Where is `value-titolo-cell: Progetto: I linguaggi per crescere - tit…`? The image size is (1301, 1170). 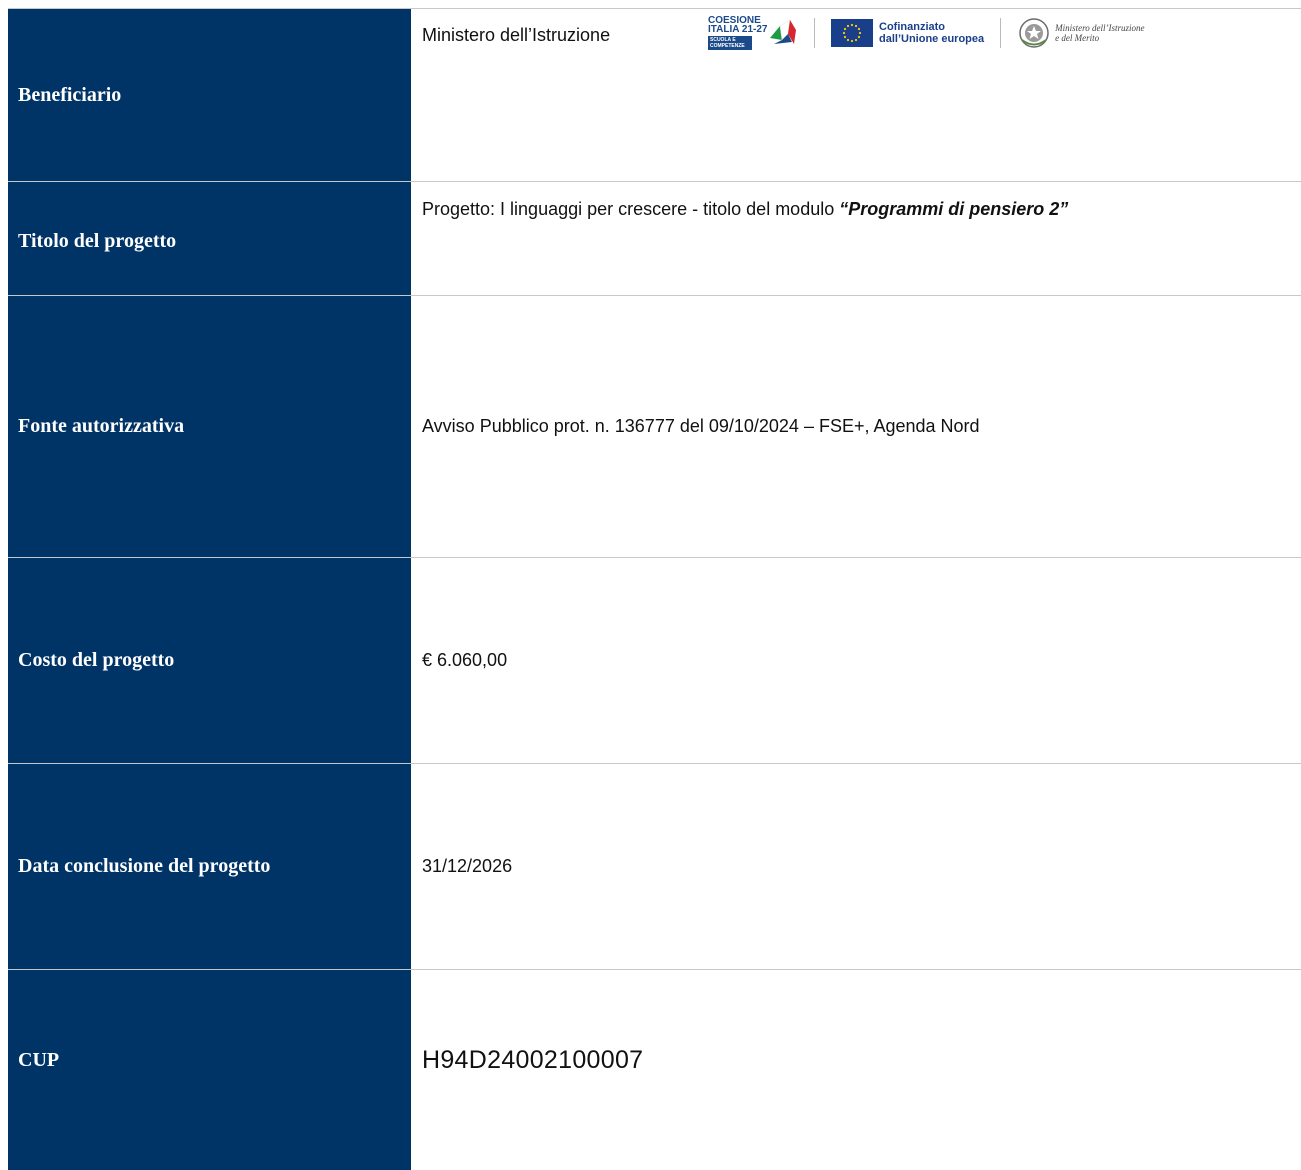 value-titolo-cell: Progetto: I linguaggi per crescere - tit… is located at coordinates (861, 238).